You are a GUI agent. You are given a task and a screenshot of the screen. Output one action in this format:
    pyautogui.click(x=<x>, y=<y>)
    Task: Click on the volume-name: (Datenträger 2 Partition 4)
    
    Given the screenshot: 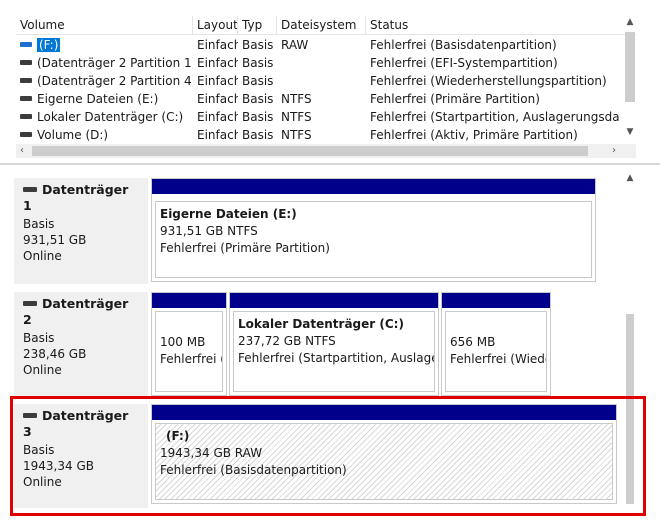 What is the action you would take?
    pyautogui.click(x=115, y=81)
    